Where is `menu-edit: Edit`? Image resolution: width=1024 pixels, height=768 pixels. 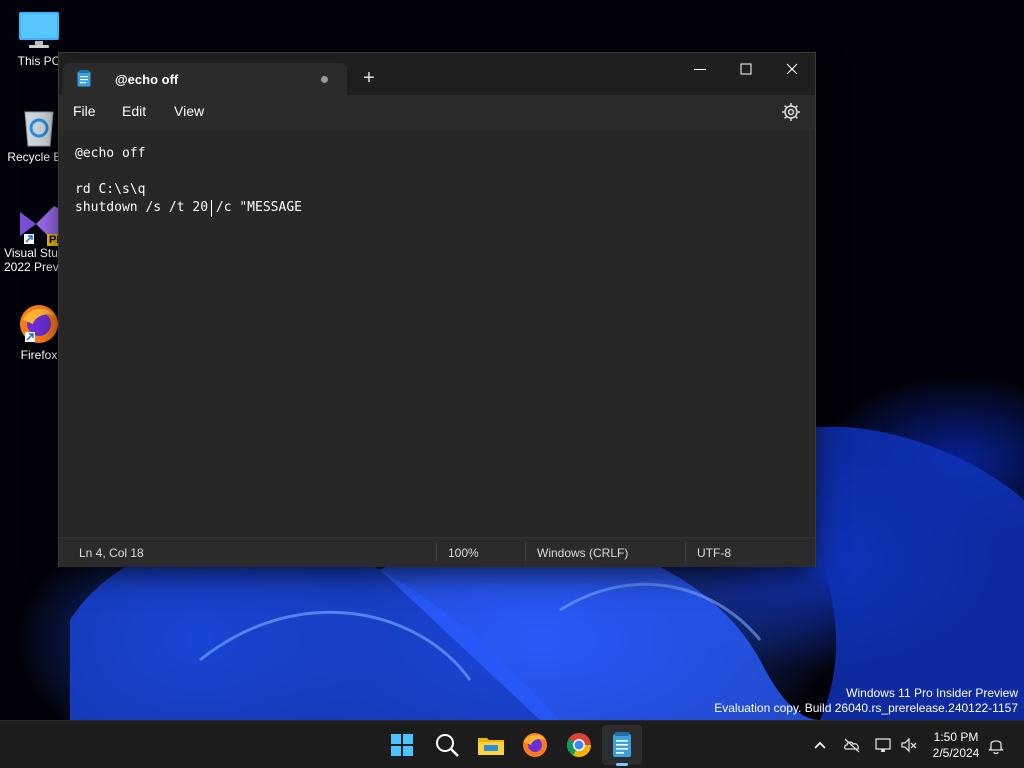
menu-edit: Edit is located at coordinates (134, 111).